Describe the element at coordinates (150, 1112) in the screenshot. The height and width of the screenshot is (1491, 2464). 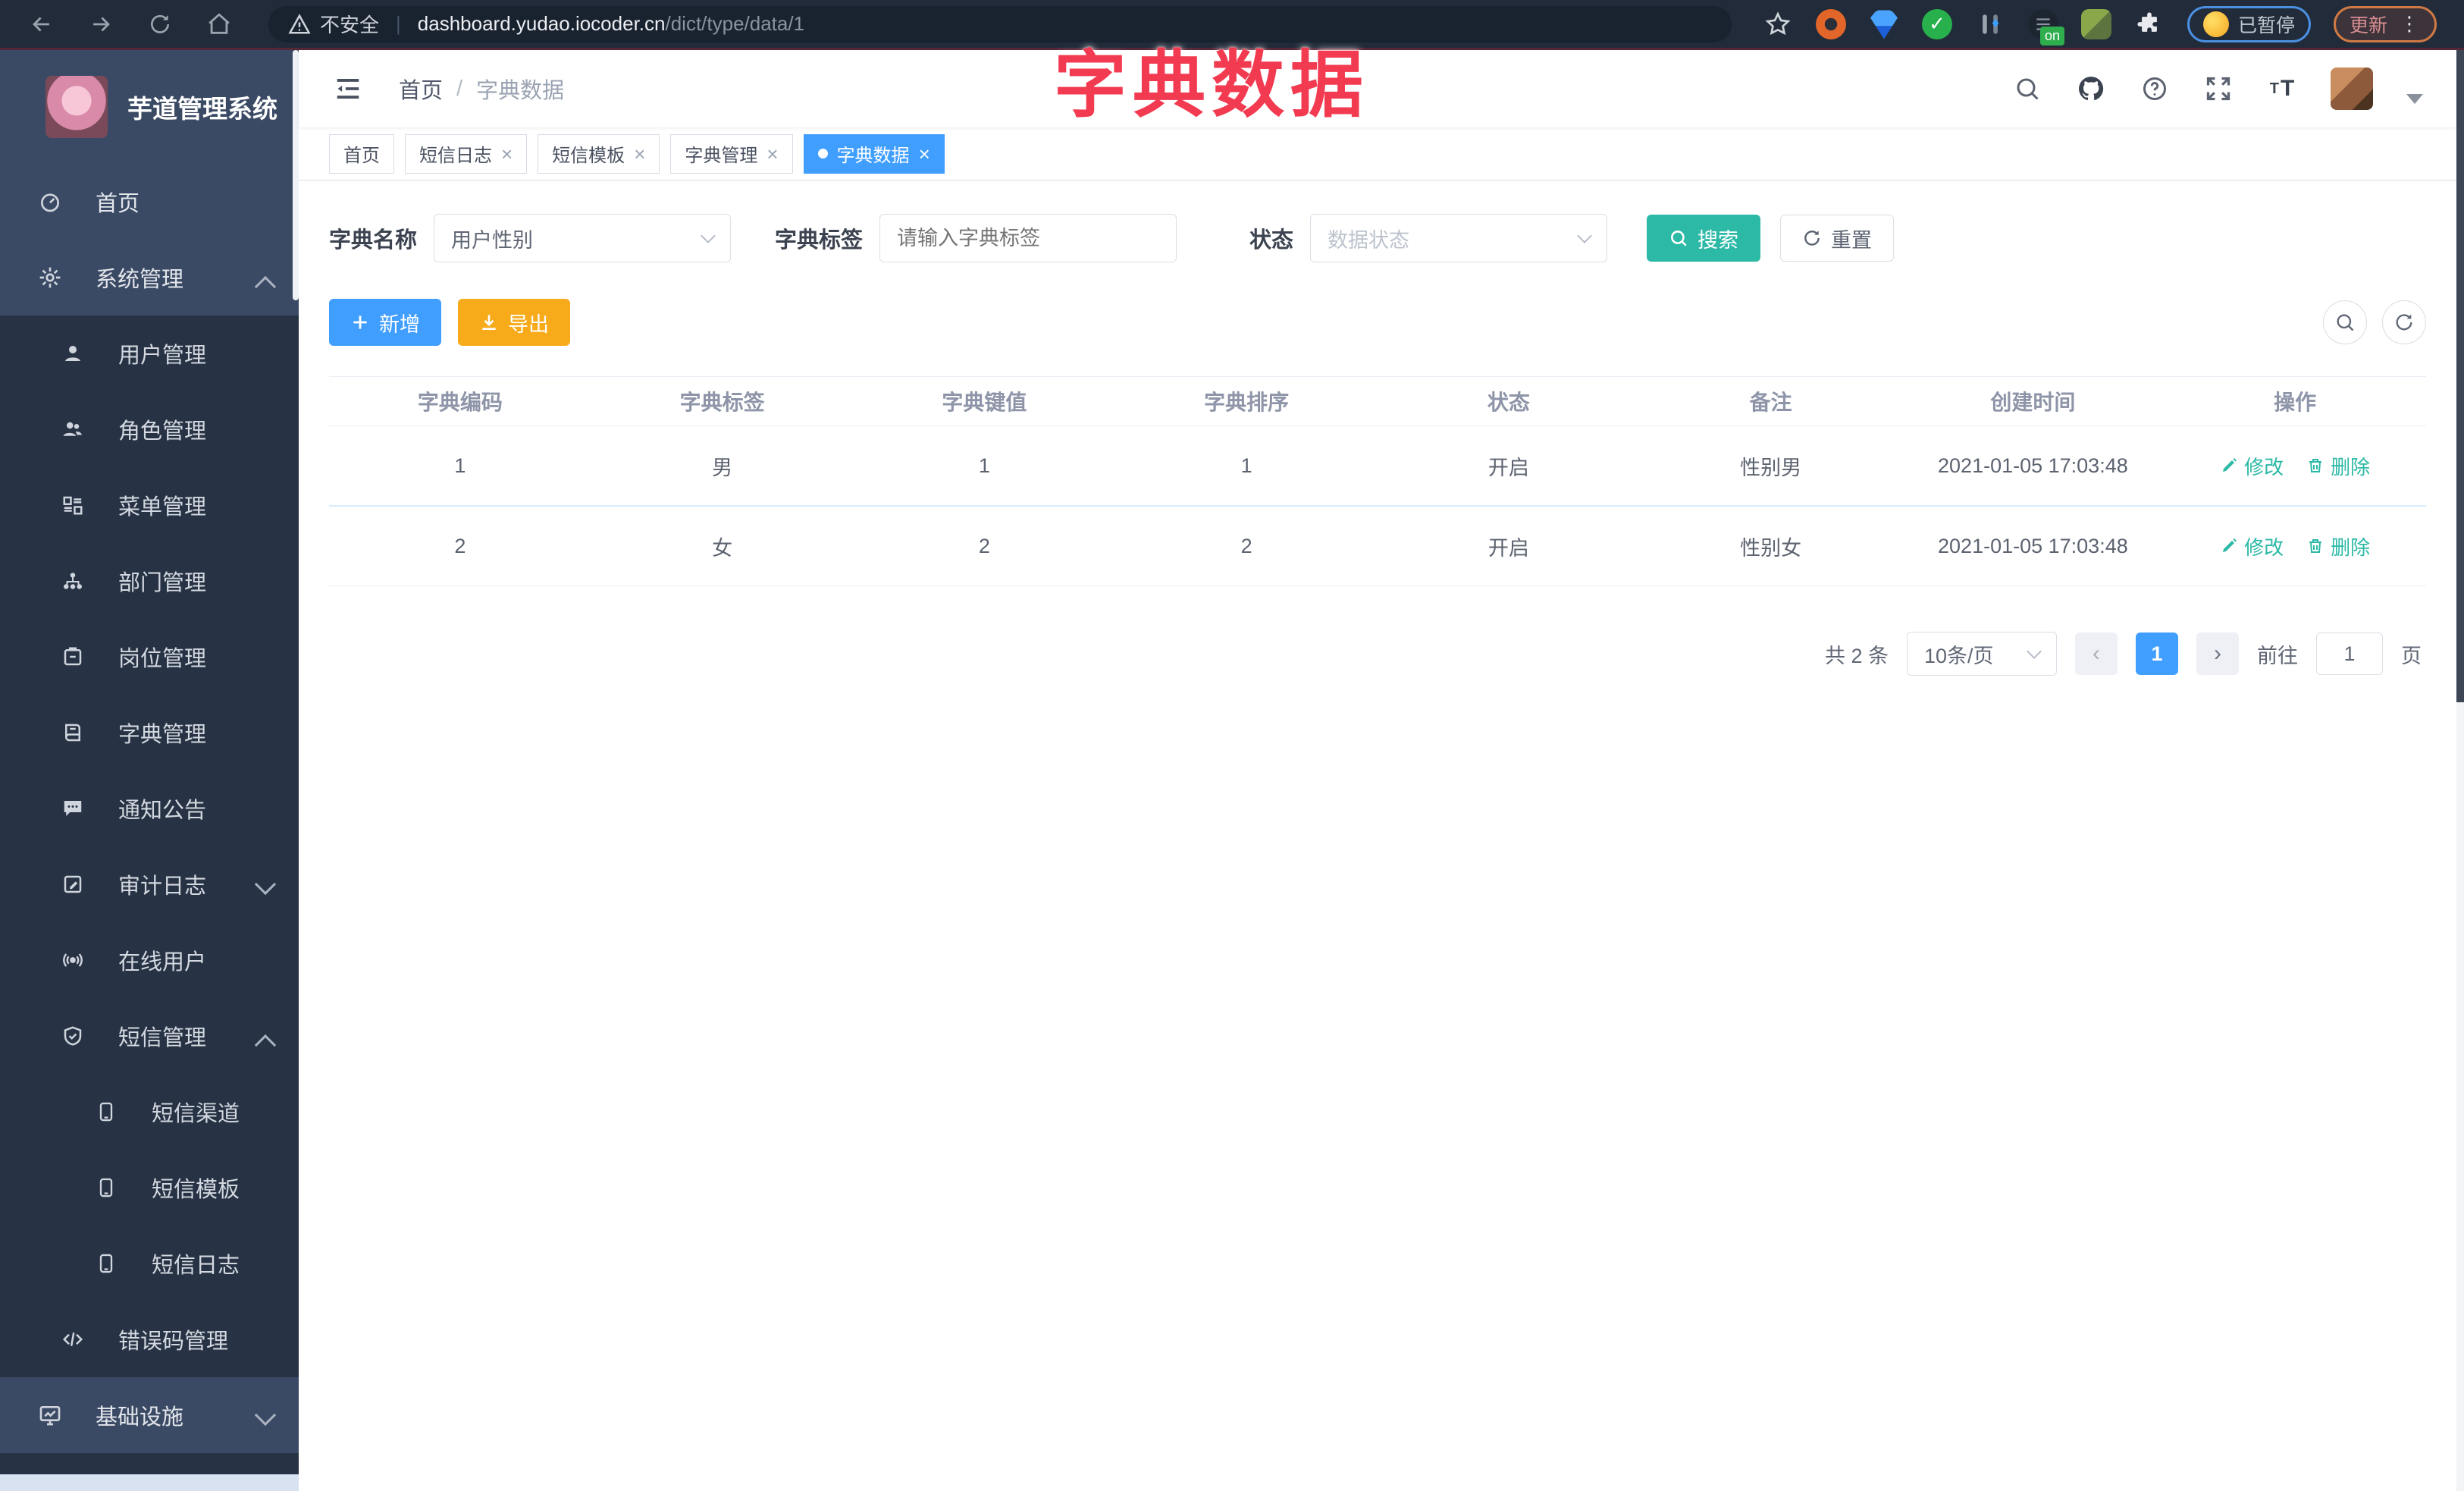
I see `sidebar-item-sms-channel: 短信渠道` at that location.